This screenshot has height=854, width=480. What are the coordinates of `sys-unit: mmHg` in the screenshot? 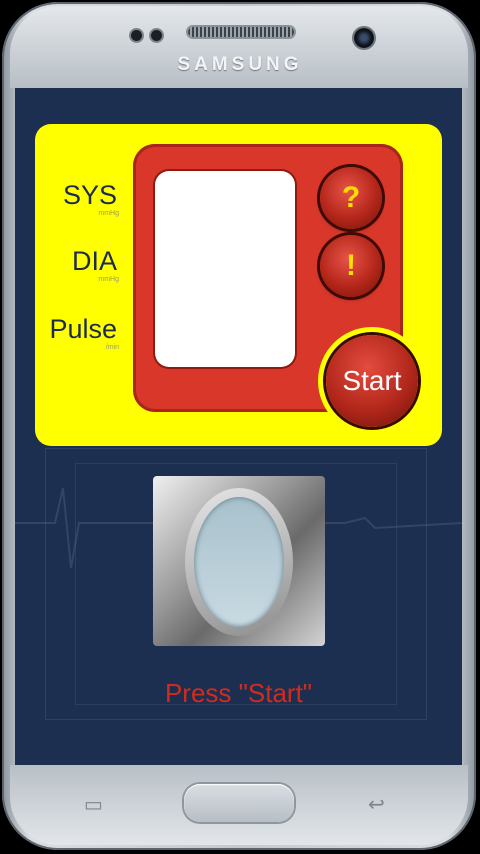 It's located at (108, 213).